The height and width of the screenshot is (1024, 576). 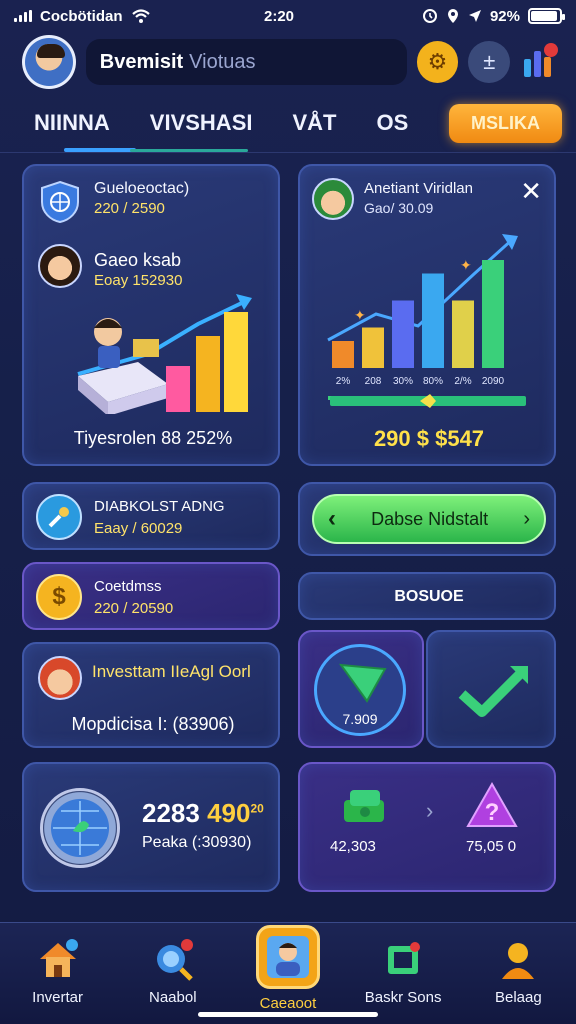 I want to click on investment-sub: Mopdicisa I: (83906), so click(x=153, y=724).